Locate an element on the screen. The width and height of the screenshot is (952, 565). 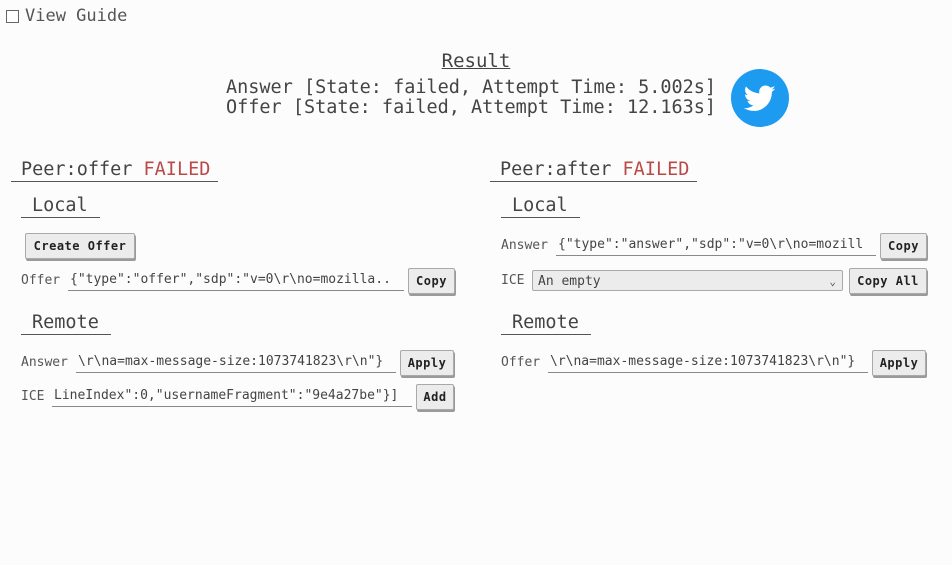
peer-offer-copy-button: Copy is located at coordinates (431, 281).